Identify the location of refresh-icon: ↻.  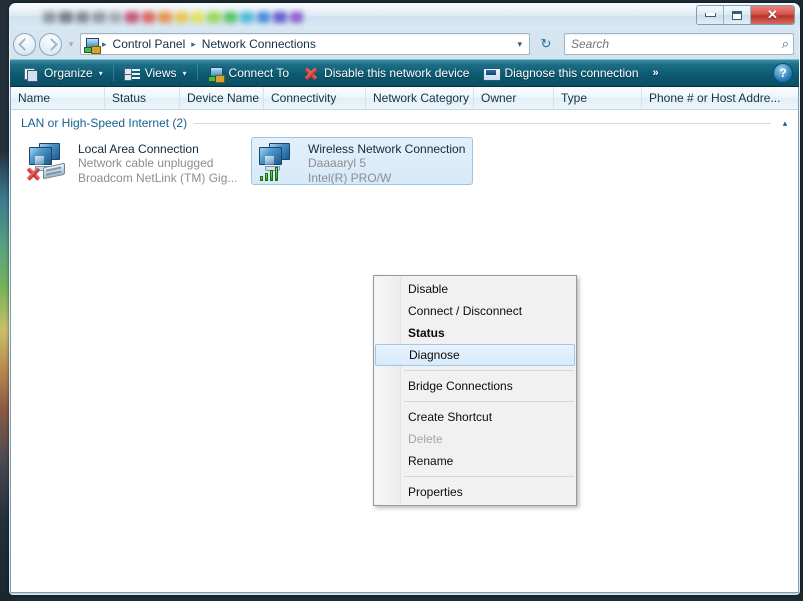
(546, 43).